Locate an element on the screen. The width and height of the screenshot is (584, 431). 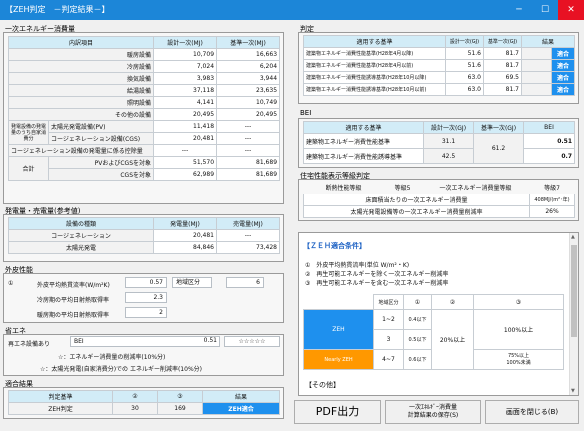
table-row: 建築物エネルギー消費性能基準(H28年4月以降) 51.6 81.7 適合 is located at coordinates (439, 53).